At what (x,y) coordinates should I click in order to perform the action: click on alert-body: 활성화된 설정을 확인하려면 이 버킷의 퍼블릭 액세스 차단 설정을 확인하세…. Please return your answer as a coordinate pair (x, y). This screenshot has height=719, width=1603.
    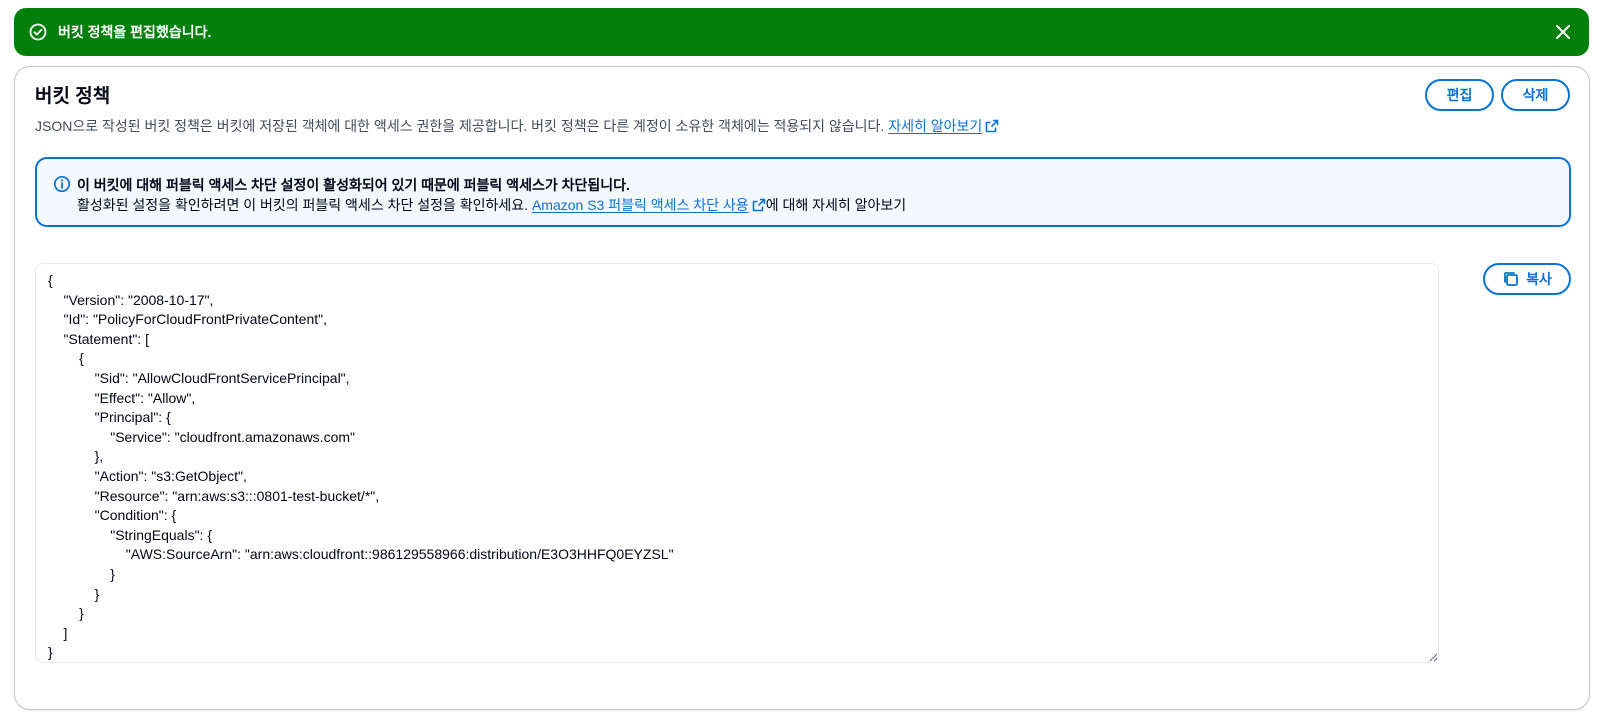
    Looking at the image, I should click on (491, 205).